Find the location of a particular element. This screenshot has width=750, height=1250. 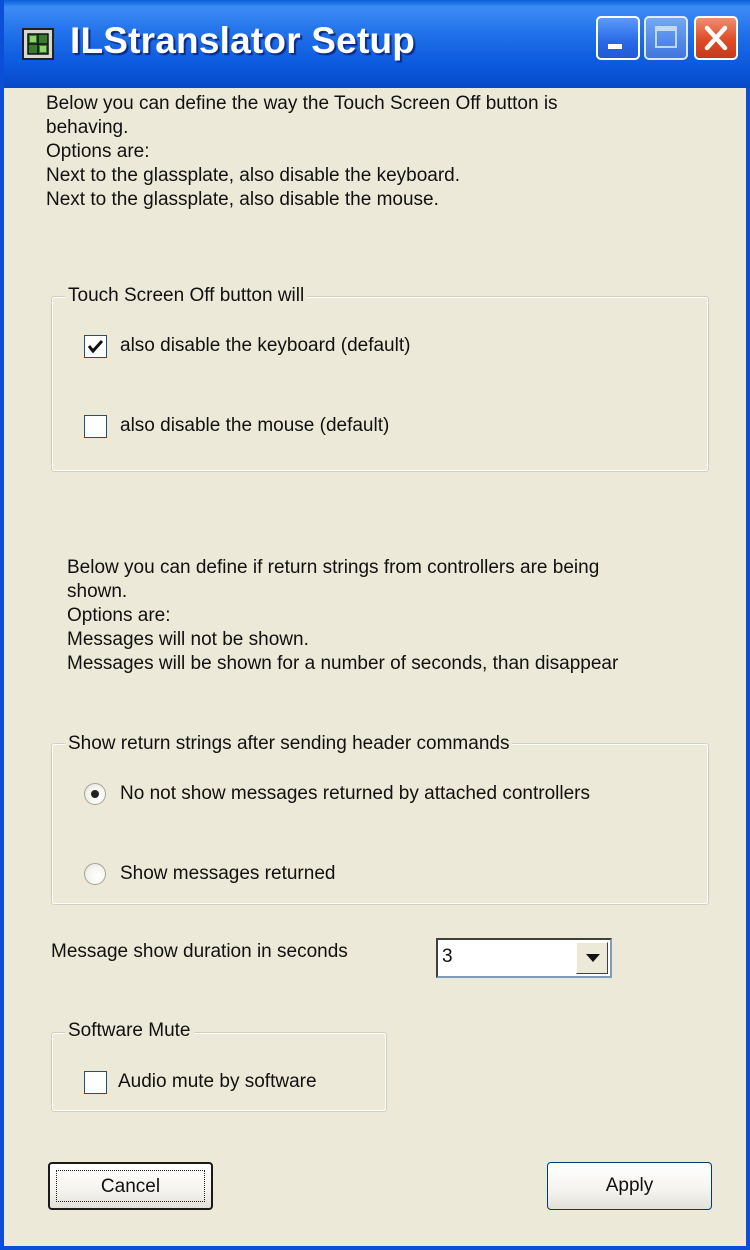

disable-mouse-label: also disable the mouse (default) is located at coordinates (254, 426).